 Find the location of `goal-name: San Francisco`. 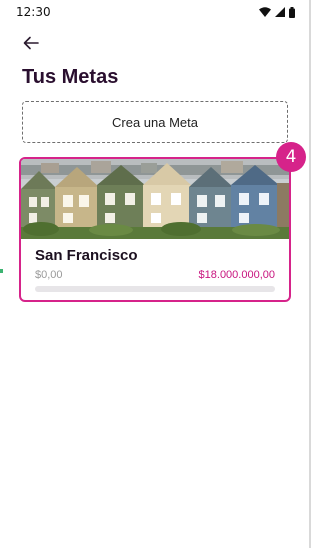

goal-name: San Francisco is located at coordinates (86, 255).